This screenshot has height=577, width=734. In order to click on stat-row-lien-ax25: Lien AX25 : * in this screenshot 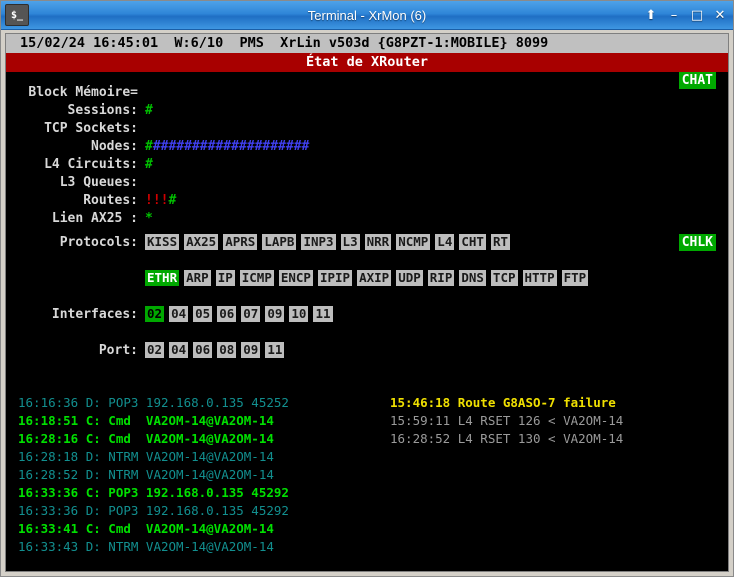, I will do `click(367, 219)`.